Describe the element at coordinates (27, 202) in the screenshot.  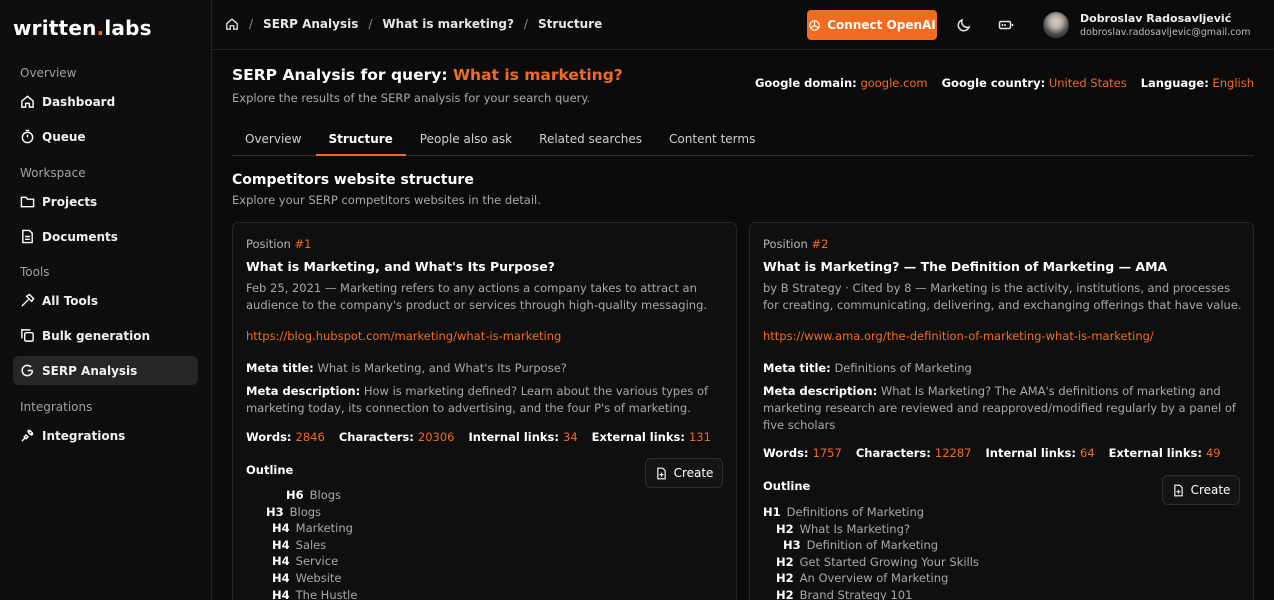
I see `folder-icon` at that location.